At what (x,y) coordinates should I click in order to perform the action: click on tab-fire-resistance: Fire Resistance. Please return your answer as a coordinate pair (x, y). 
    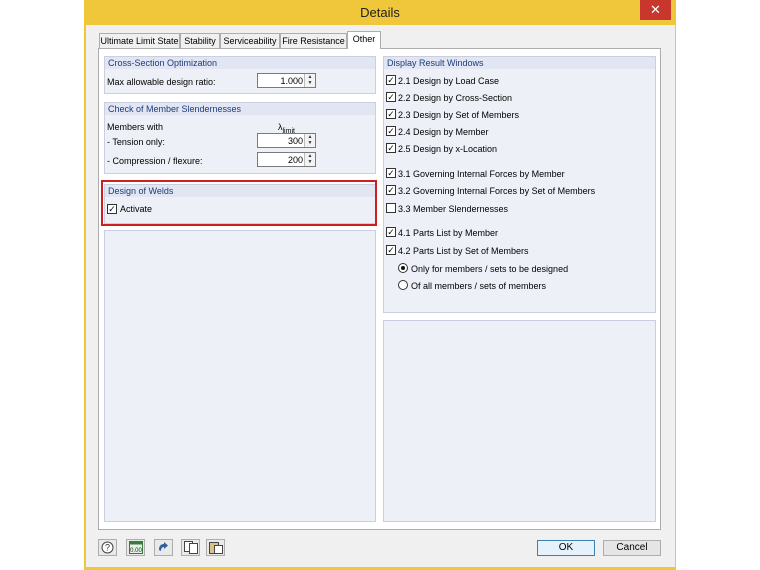
    Looking at the image, I should click on (313, 40).